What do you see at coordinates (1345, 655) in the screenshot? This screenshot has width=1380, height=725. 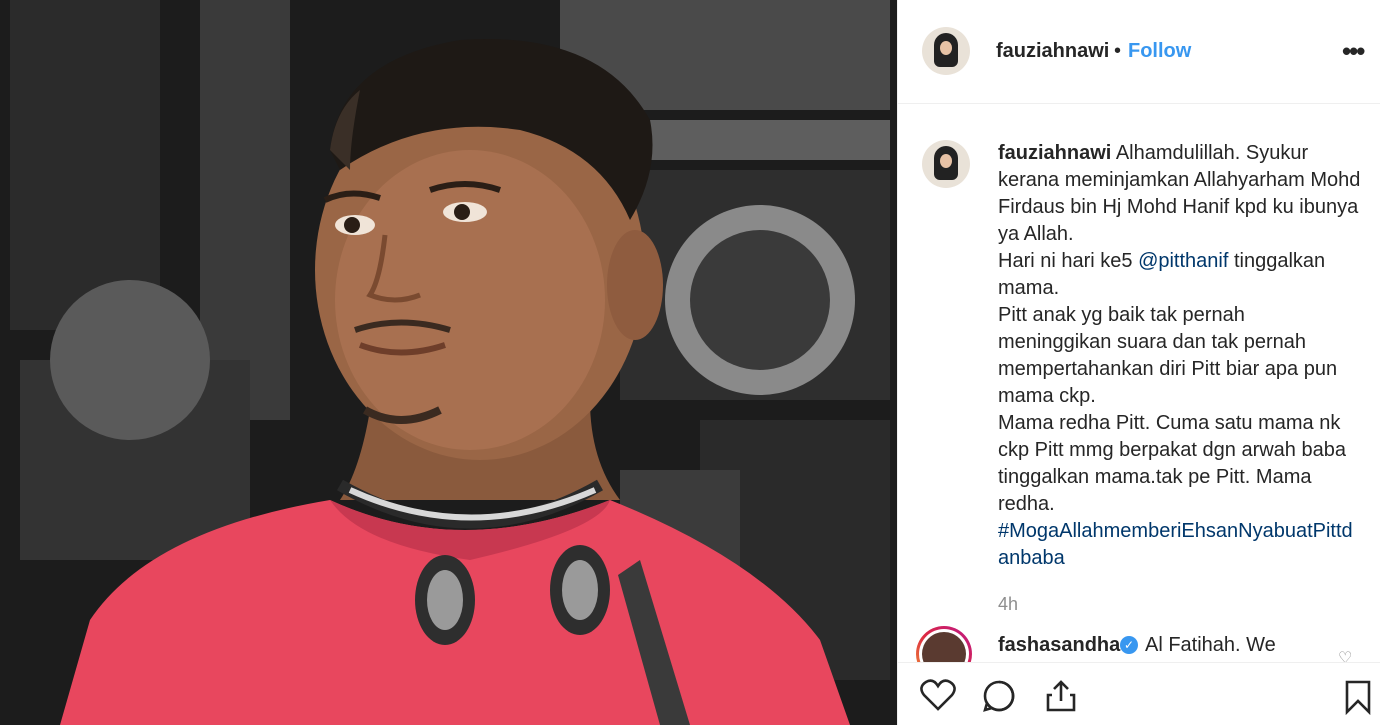 I see `comment-like-icon: ♡` at bounding box center [1345, 655].